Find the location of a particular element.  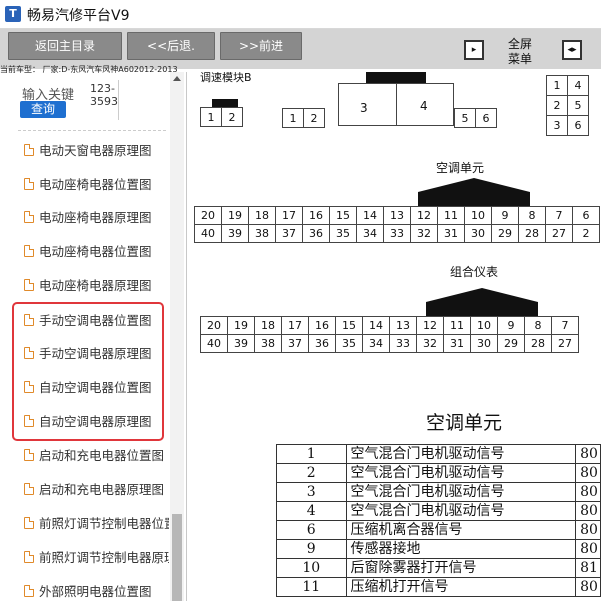

pin-number: 4 is located at coordinates (311, 511).